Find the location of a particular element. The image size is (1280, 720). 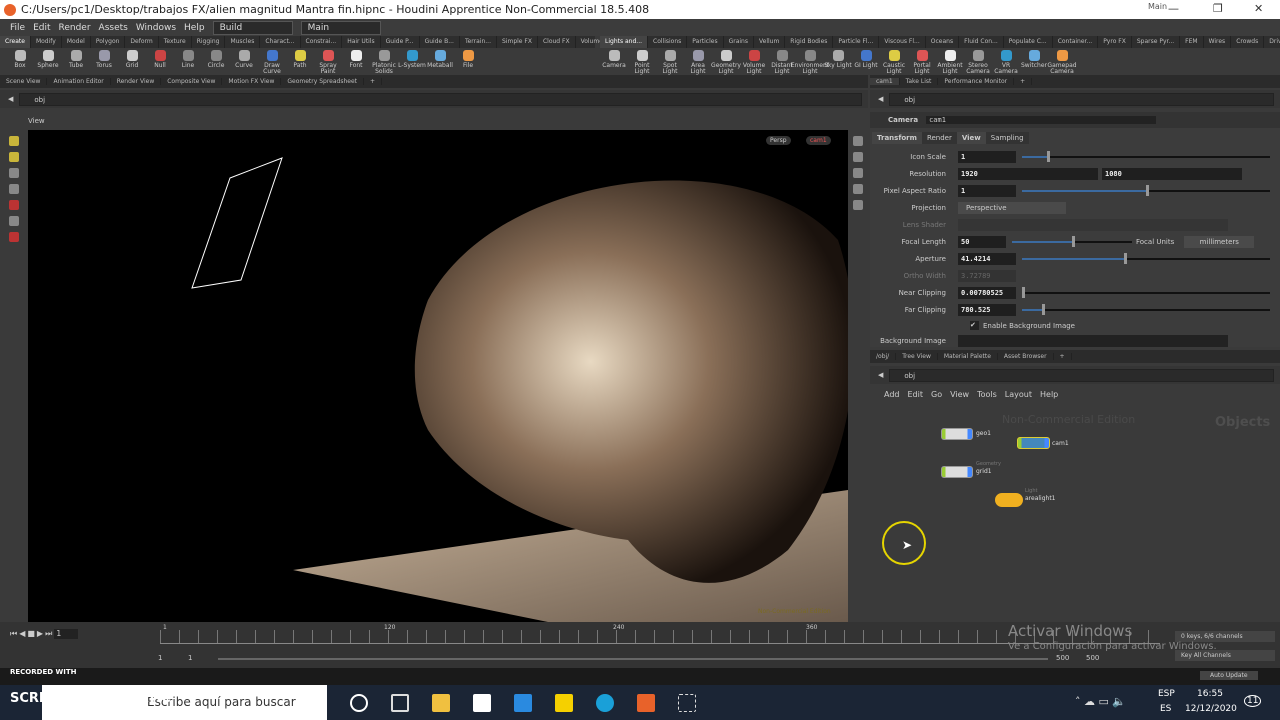

near-clipping-slider is located at coordinates (1146, 292).